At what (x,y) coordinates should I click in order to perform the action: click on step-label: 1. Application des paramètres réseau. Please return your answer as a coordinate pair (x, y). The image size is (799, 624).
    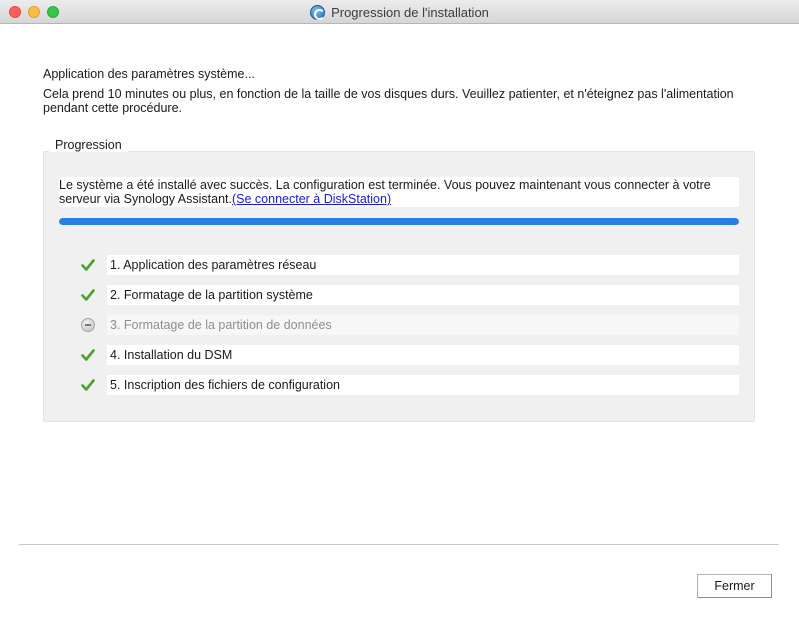
    Looking at the image, I should click on (423, 265).